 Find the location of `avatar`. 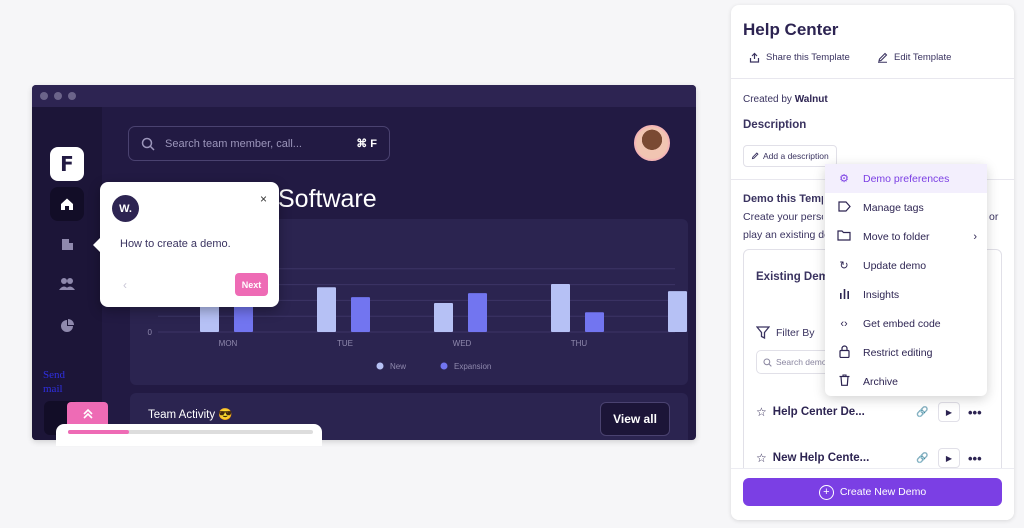

avatar is located at coordinates (652, 143).